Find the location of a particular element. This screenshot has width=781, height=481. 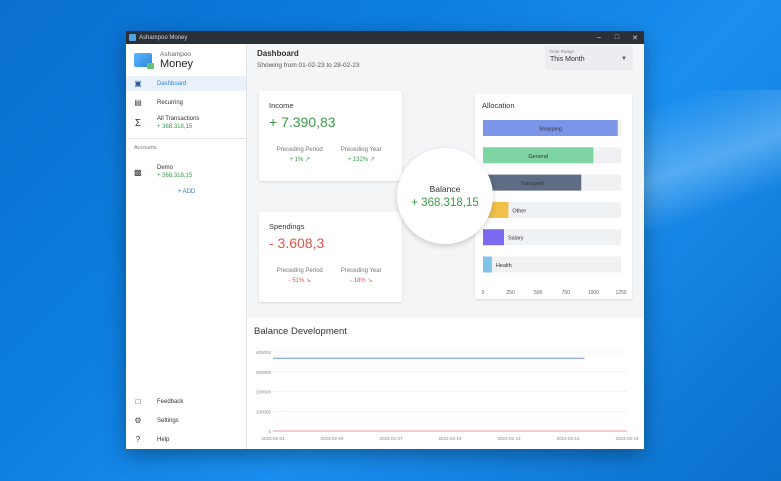

x-tick-label: 2023-02-19 is located at coordinates (627, 438).